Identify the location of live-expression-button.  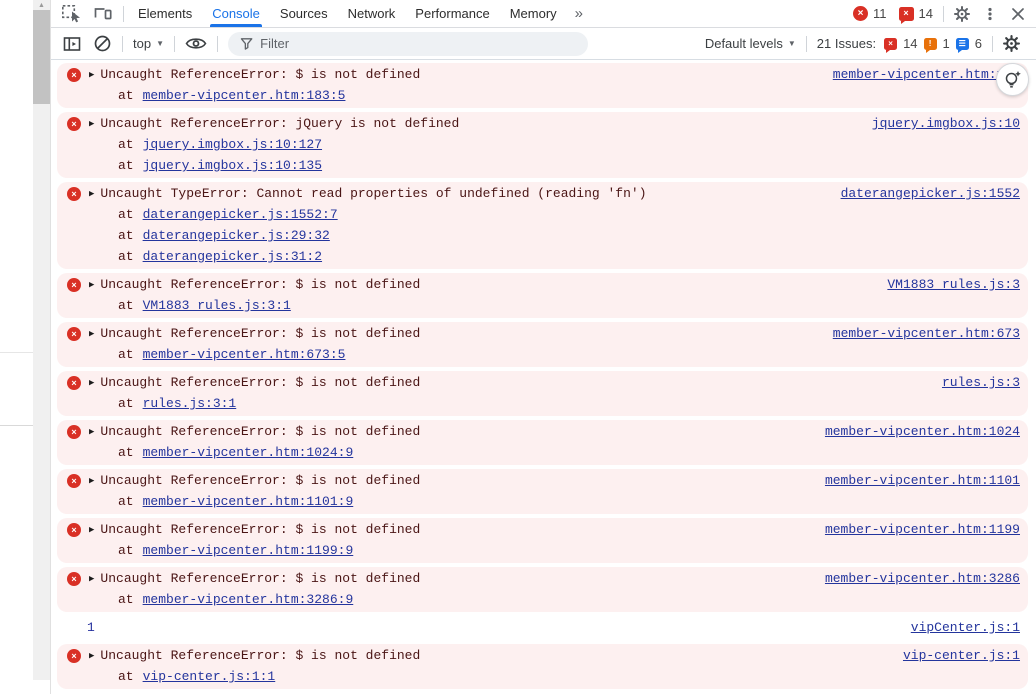
(196, 43).